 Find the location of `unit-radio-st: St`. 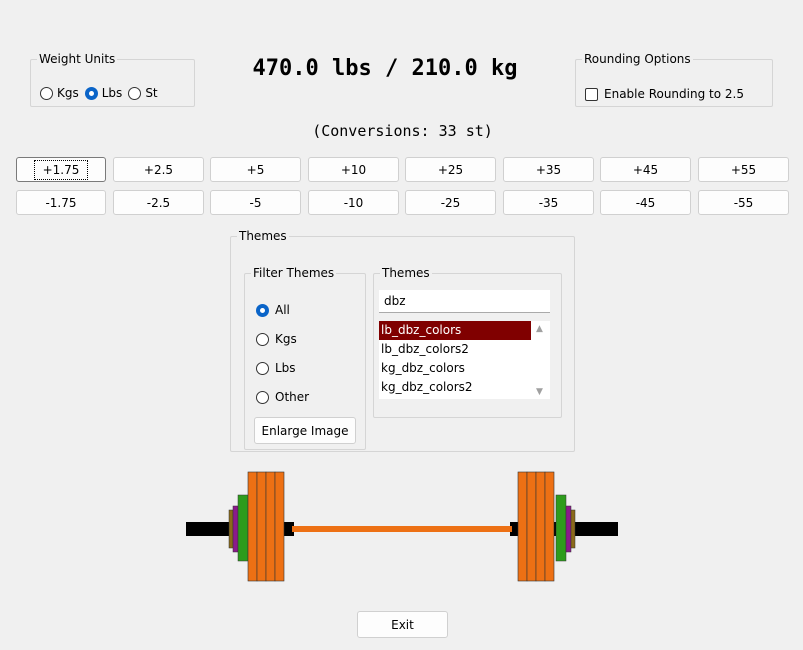

unit-radio-st: St is located at coordinates (143, 93).